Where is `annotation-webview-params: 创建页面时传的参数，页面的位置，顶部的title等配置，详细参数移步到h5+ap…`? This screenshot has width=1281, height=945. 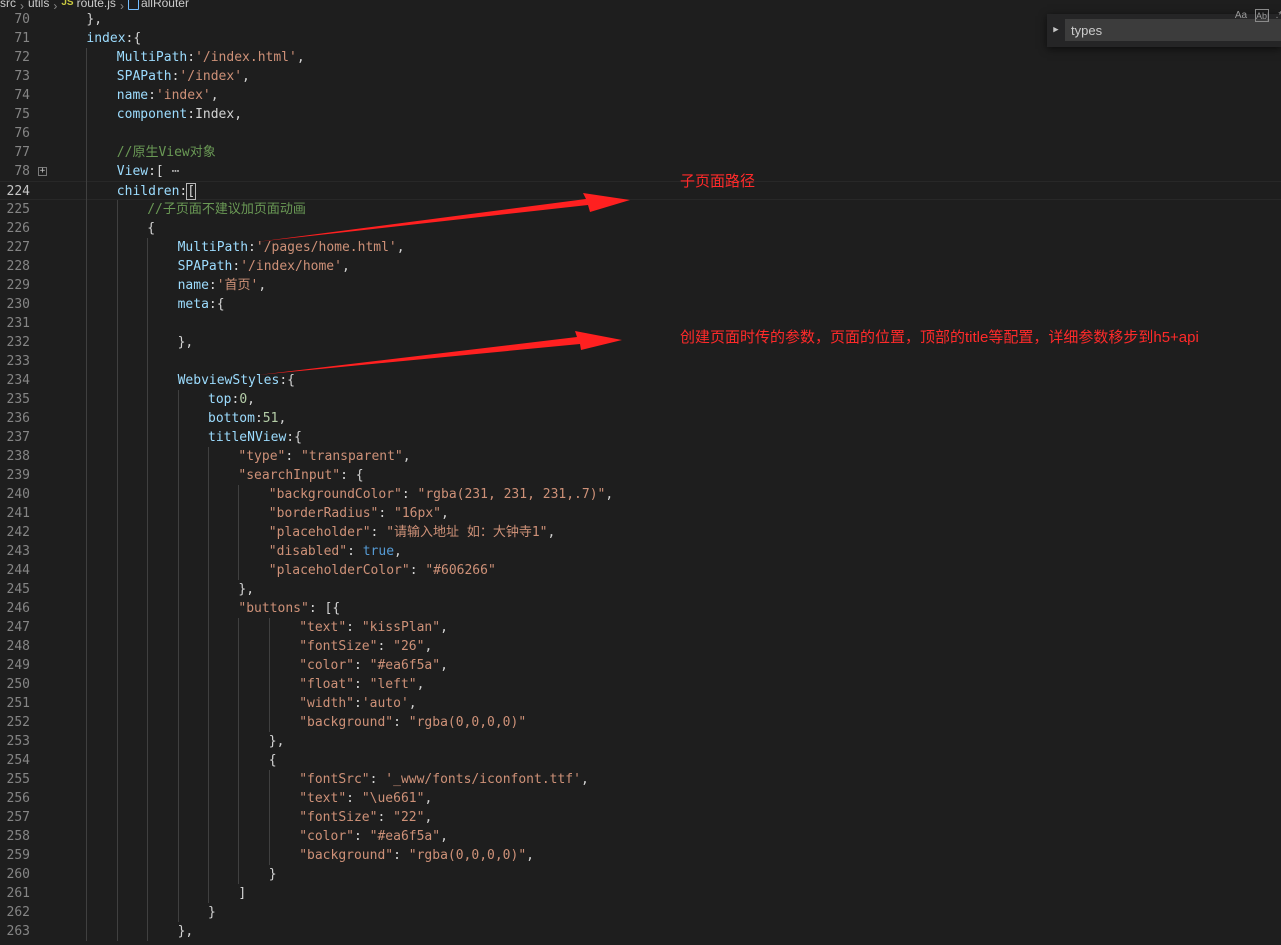
annotation-webview-params: 创建页面时传的参数，页面的位置，顶部的title等配置，详细参数移步到h5+ap… is located at coordinates (939, 337).